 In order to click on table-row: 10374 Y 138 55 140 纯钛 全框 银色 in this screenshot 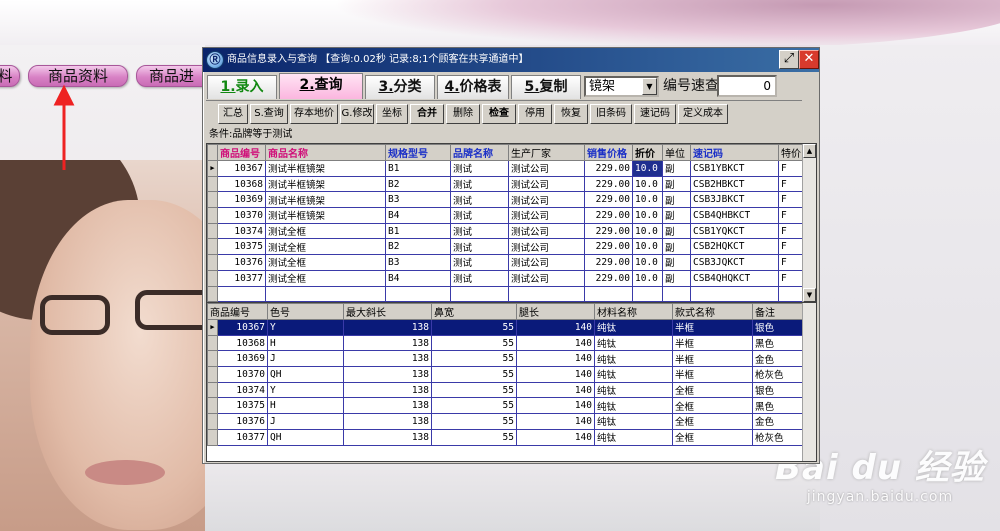, I will do `click(511, 390)`.